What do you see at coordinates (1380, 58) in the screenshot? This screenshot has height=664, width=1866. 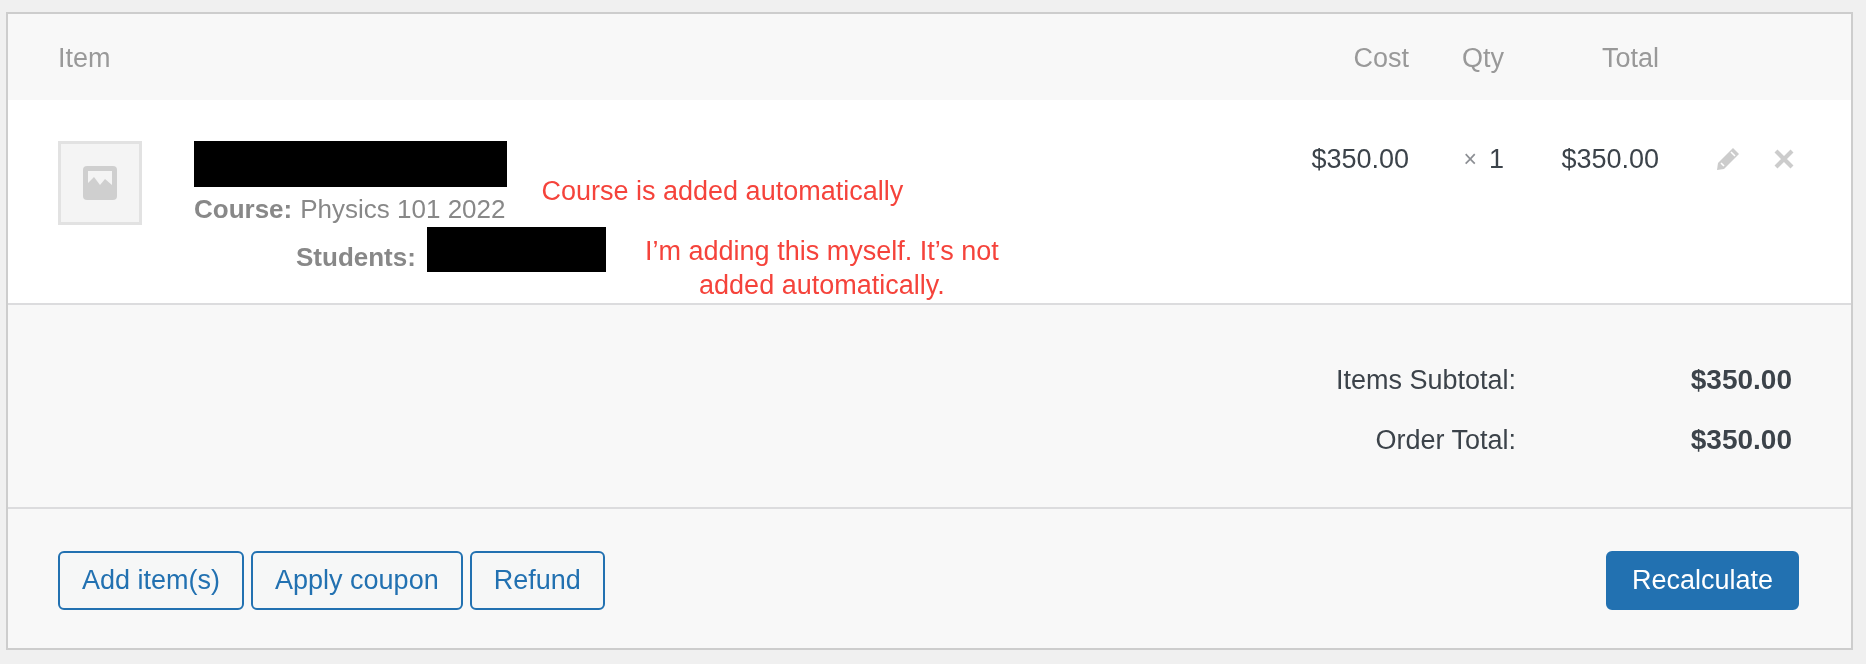 I see `column-header: Cost` at bounding box center [1380, 58].